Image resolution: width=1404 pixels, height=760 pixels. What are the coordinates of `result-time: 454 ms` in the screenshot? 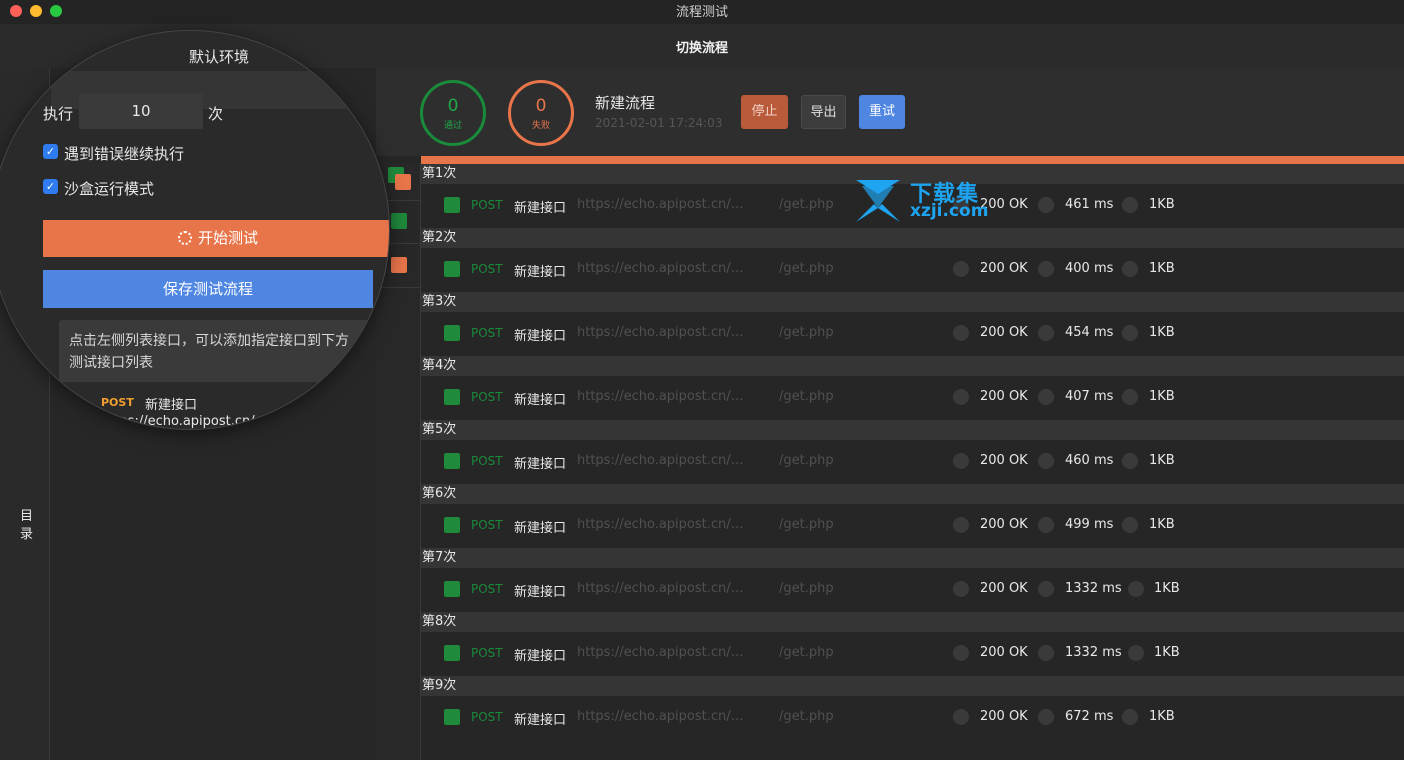 It's located at (1089, 332).